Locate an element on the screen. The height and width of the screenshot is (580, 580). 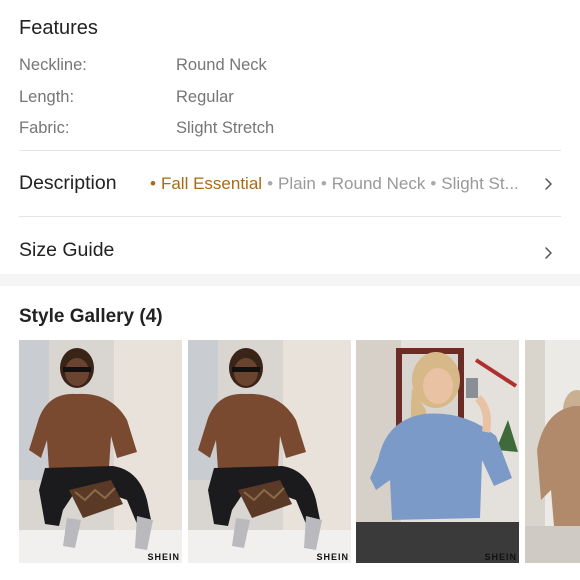
feature-row-length: Length: Regular is located at coordinates (290, 97).